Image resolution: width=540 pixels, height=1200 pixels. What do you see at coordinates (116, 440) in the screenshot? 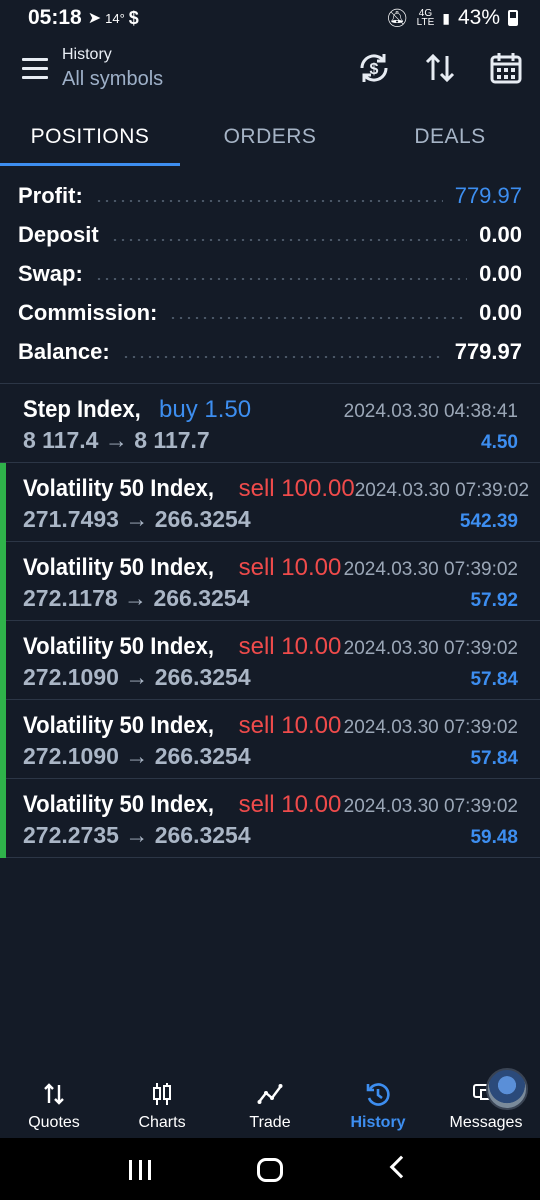
I see `position-prices: 8 117.4 → 8 117.7` at bounding box center [116, 440].